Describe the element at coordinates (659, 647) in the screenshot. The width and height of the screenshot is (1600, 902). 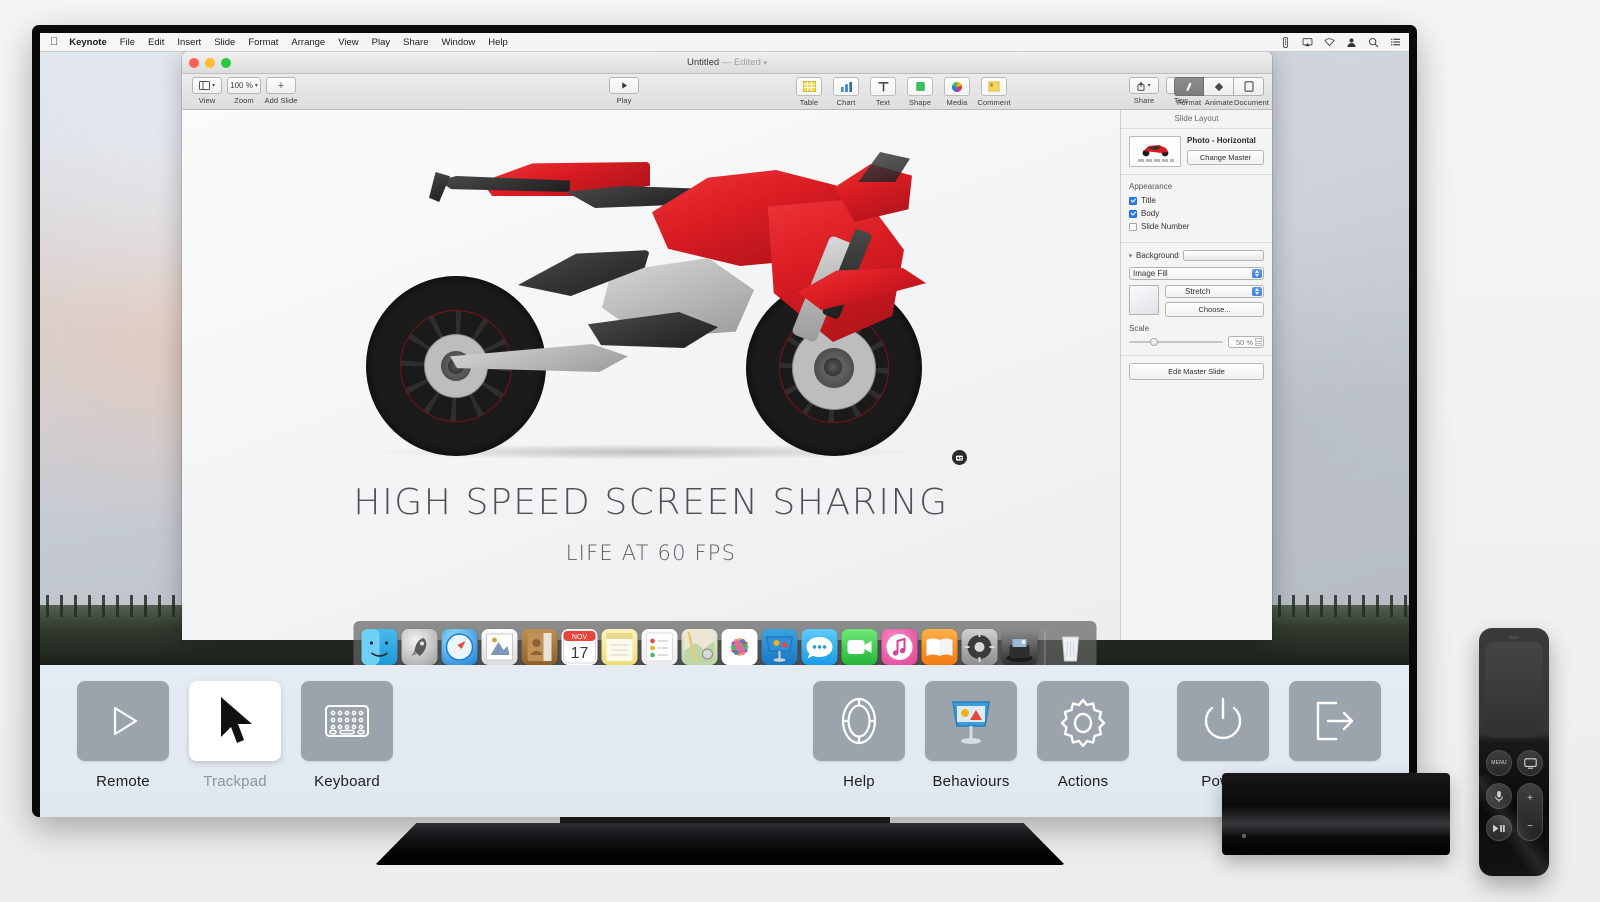
I see `dock-item-reminders` at that location.